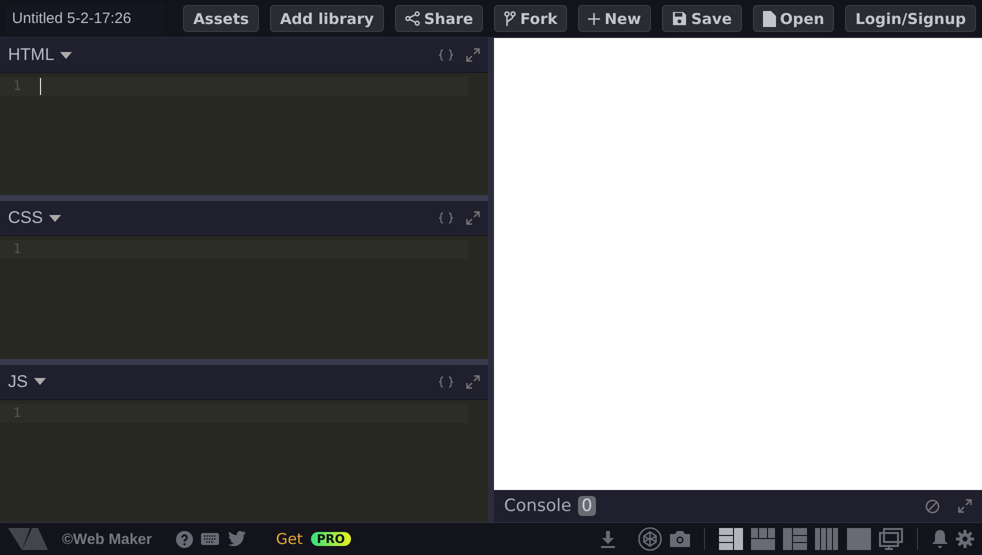 The width and height of the screenshot is (982, 555). What do you see at coordinates (940, 539) in the screenshot?
I see `bell-icon` at bounding box center [940, 539].